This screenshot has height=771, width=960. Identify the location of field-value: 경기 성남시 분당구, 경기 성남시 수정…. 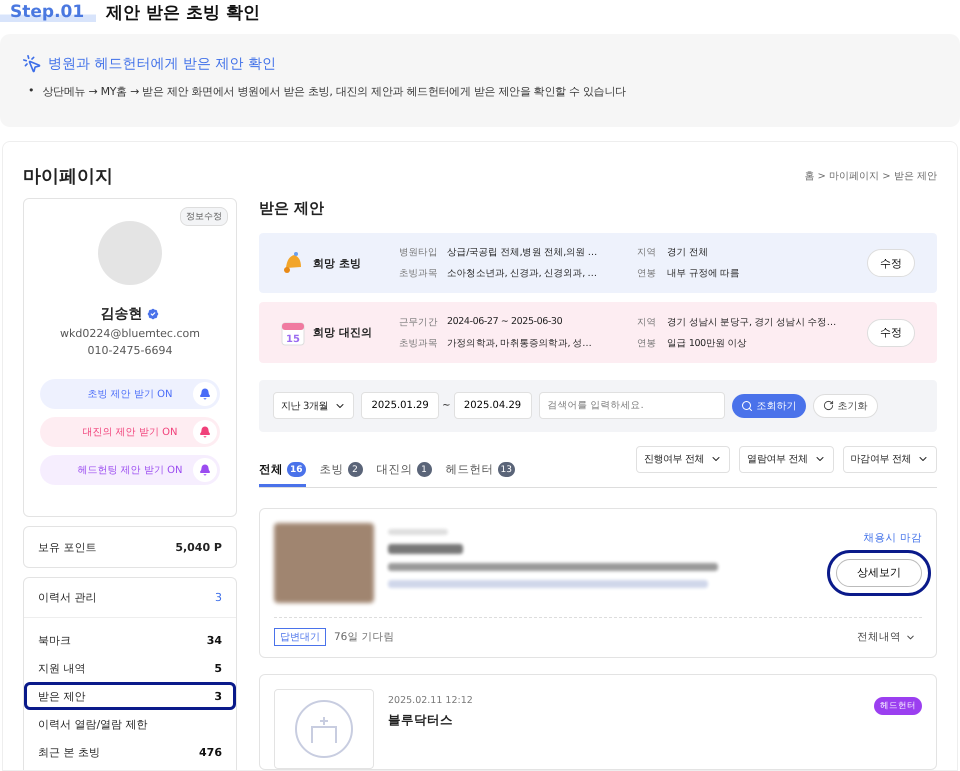
(752, 322).